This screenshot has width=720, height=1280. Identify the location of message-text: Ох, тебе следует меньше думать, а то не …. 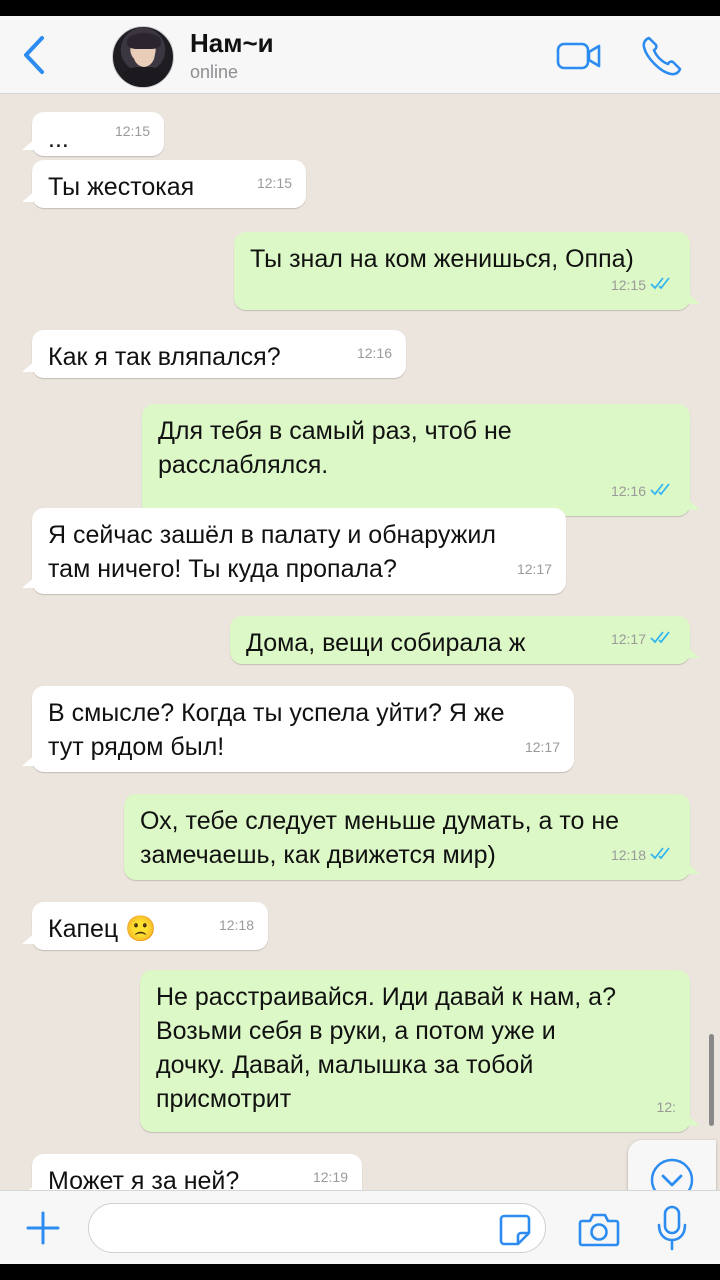
(380, 838).